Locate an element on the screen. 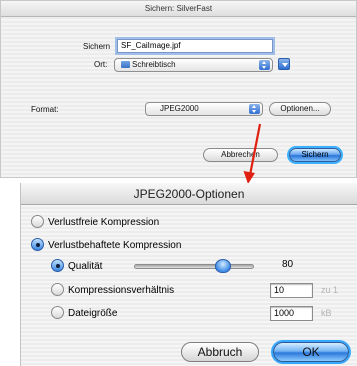  quality-value: 80 is located at coordinates (288, 264).